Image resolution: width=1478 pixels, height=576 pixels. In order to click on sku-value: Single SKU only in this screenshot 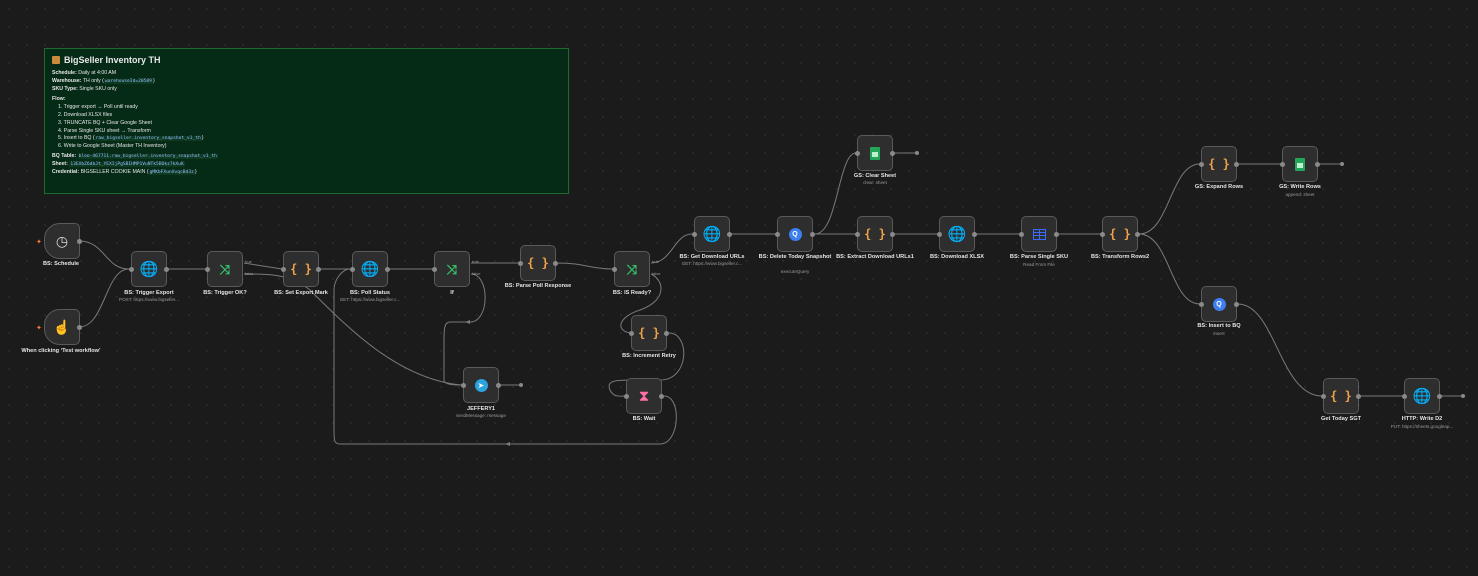, I will do `click(98, 88)`.